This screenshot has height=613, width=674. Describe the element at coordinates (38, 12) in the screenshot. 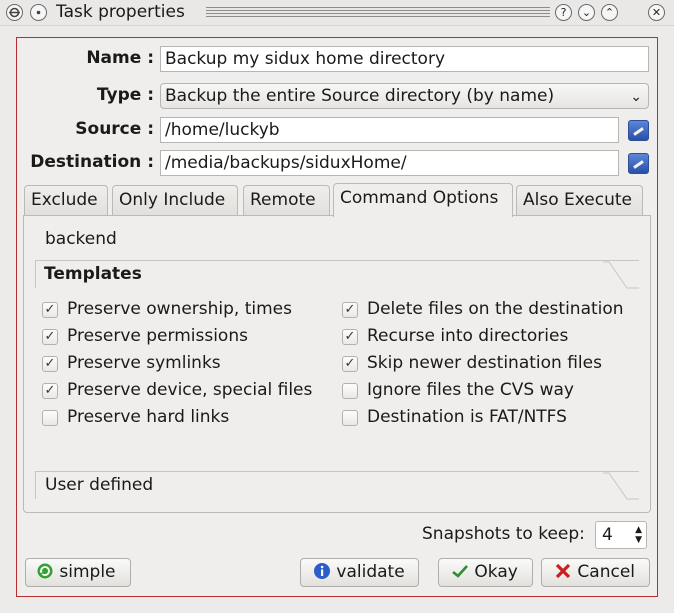

I see `sticky-icon` at that location.